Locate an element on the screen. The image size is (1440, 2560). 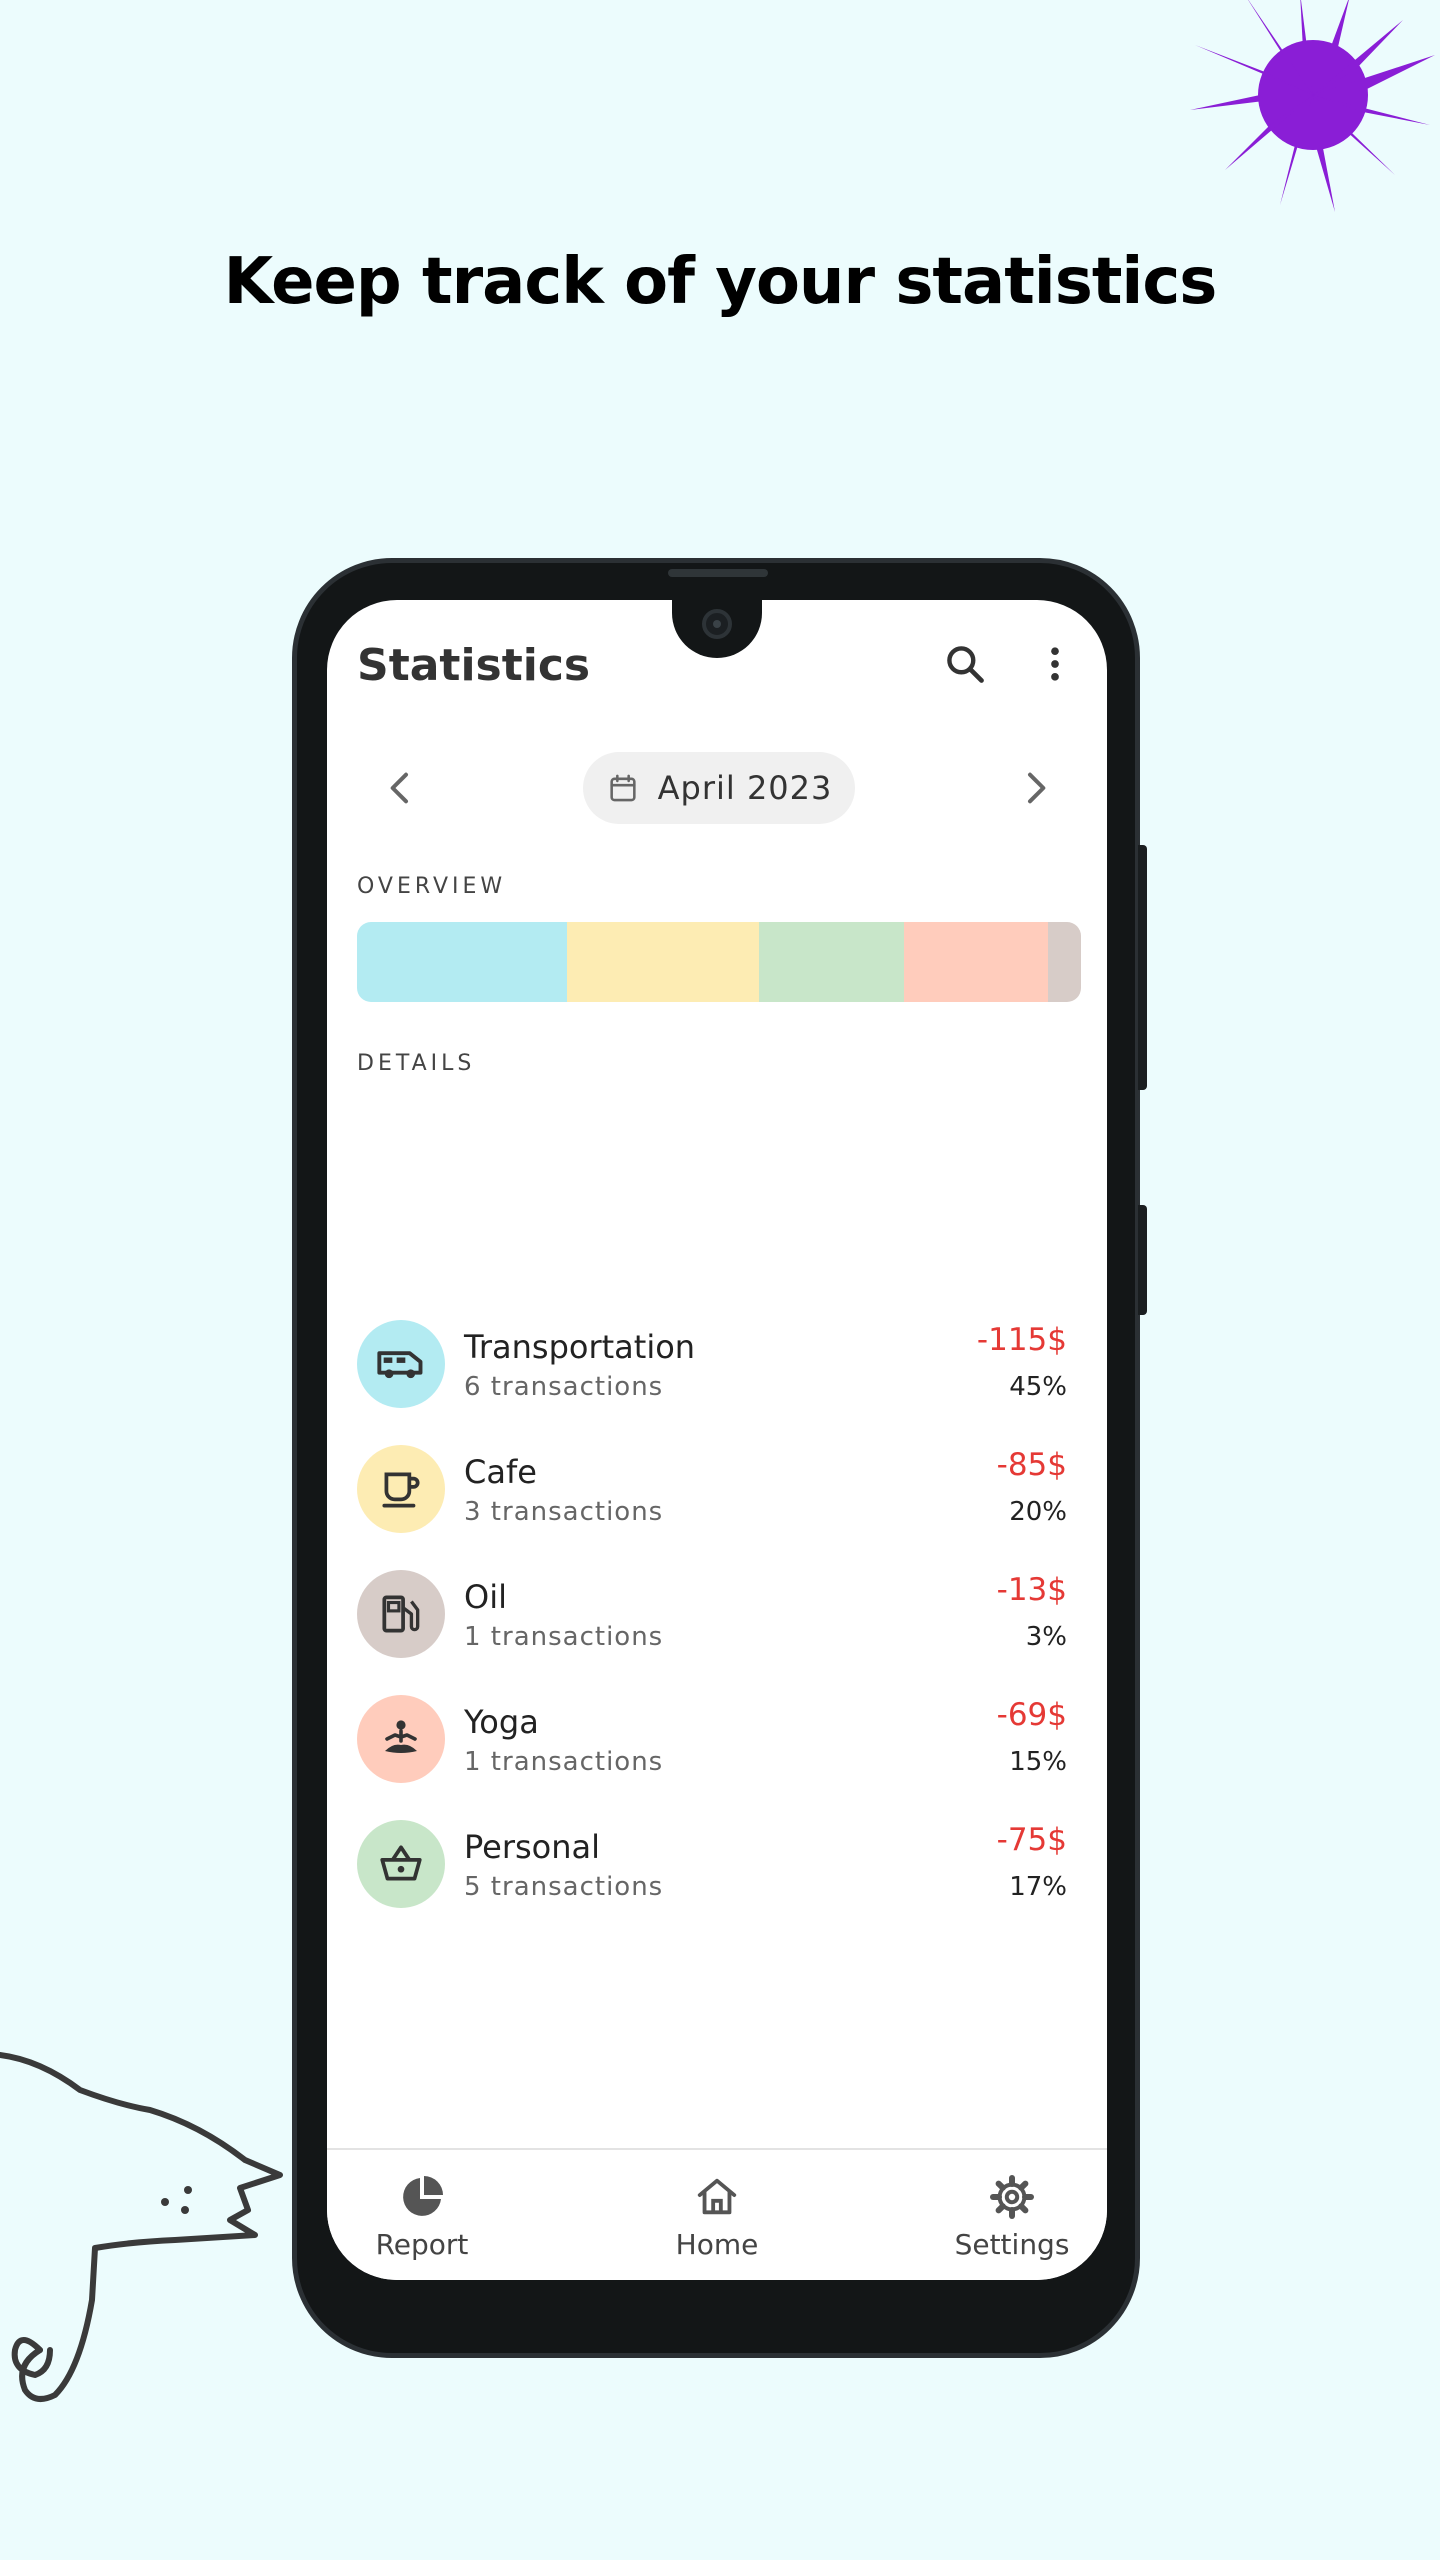
category-transactions: 3 transactions is located at coordinates (564, 1512).